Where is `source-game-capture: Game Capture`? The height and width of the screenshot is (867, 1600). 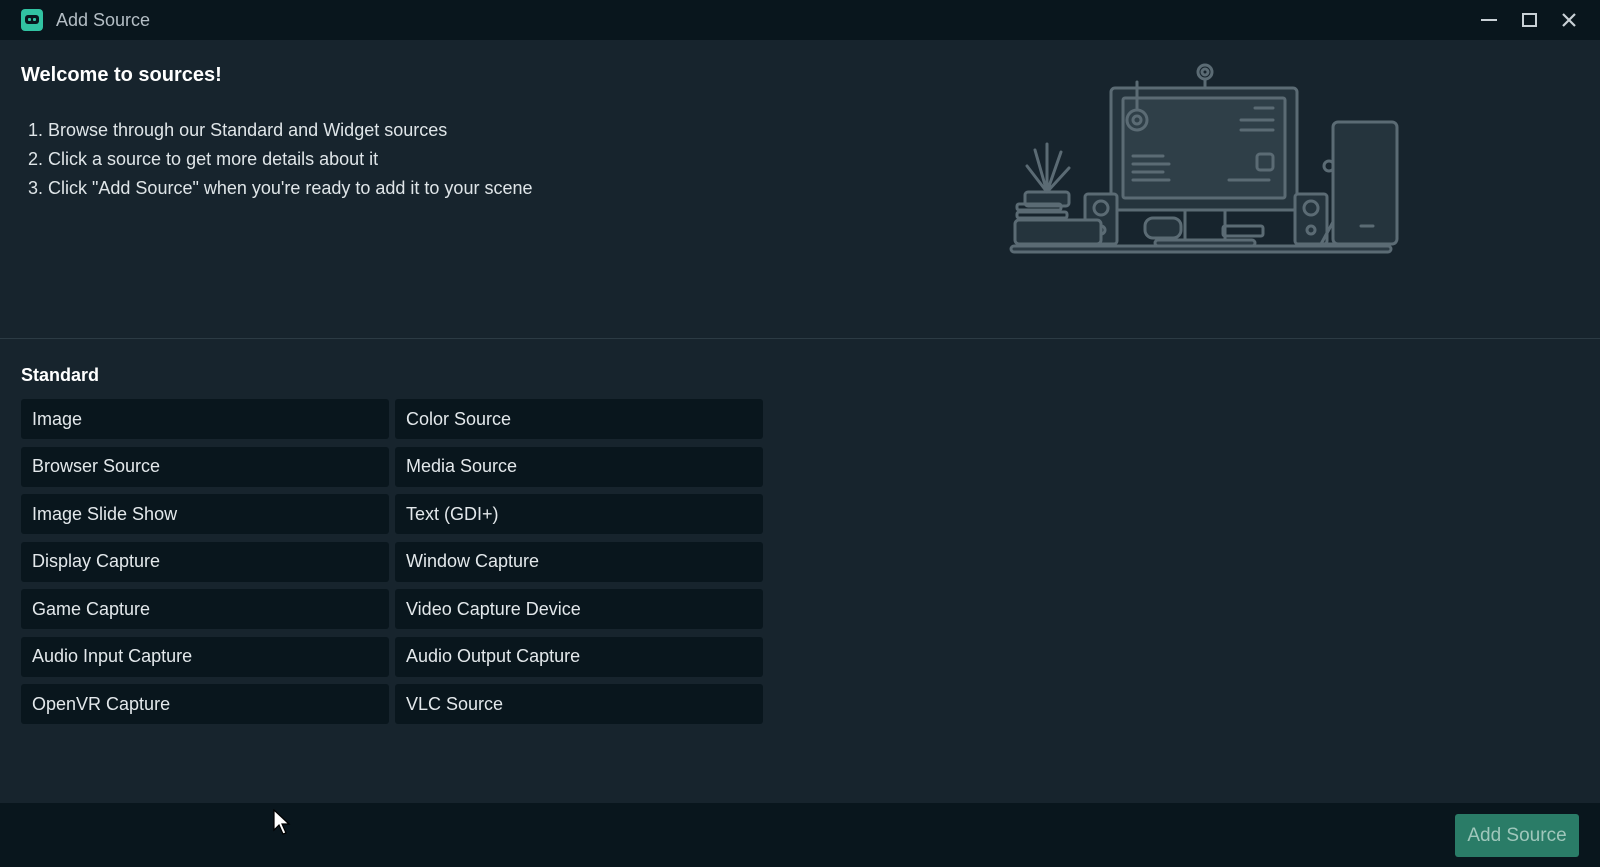
source-game-capture: Game Capture is located at coordinates (205, 609).